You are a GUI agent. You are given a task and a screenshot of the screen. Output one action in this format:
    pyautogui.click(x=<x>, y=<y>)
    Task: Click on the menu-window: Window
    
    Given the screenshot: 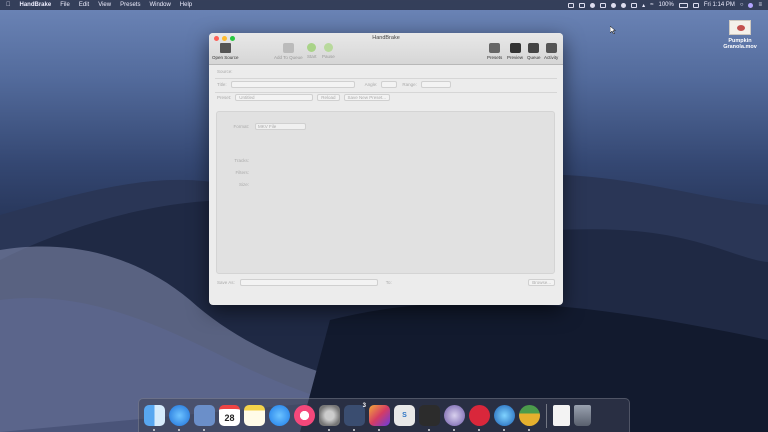 What is the action you would take?
    pyautogui.click(x=159, y=5)
    